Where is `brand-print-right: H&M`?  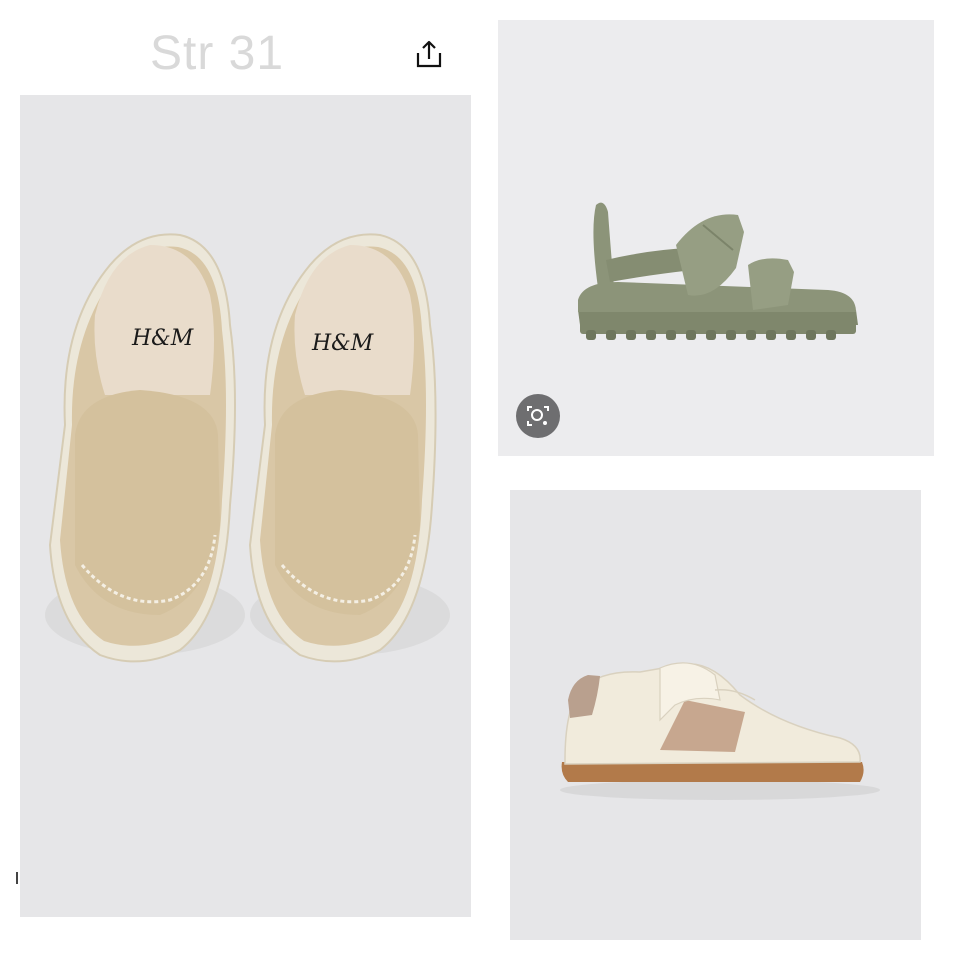 brand-print-right: H&M is located at coordinates (342, 343).